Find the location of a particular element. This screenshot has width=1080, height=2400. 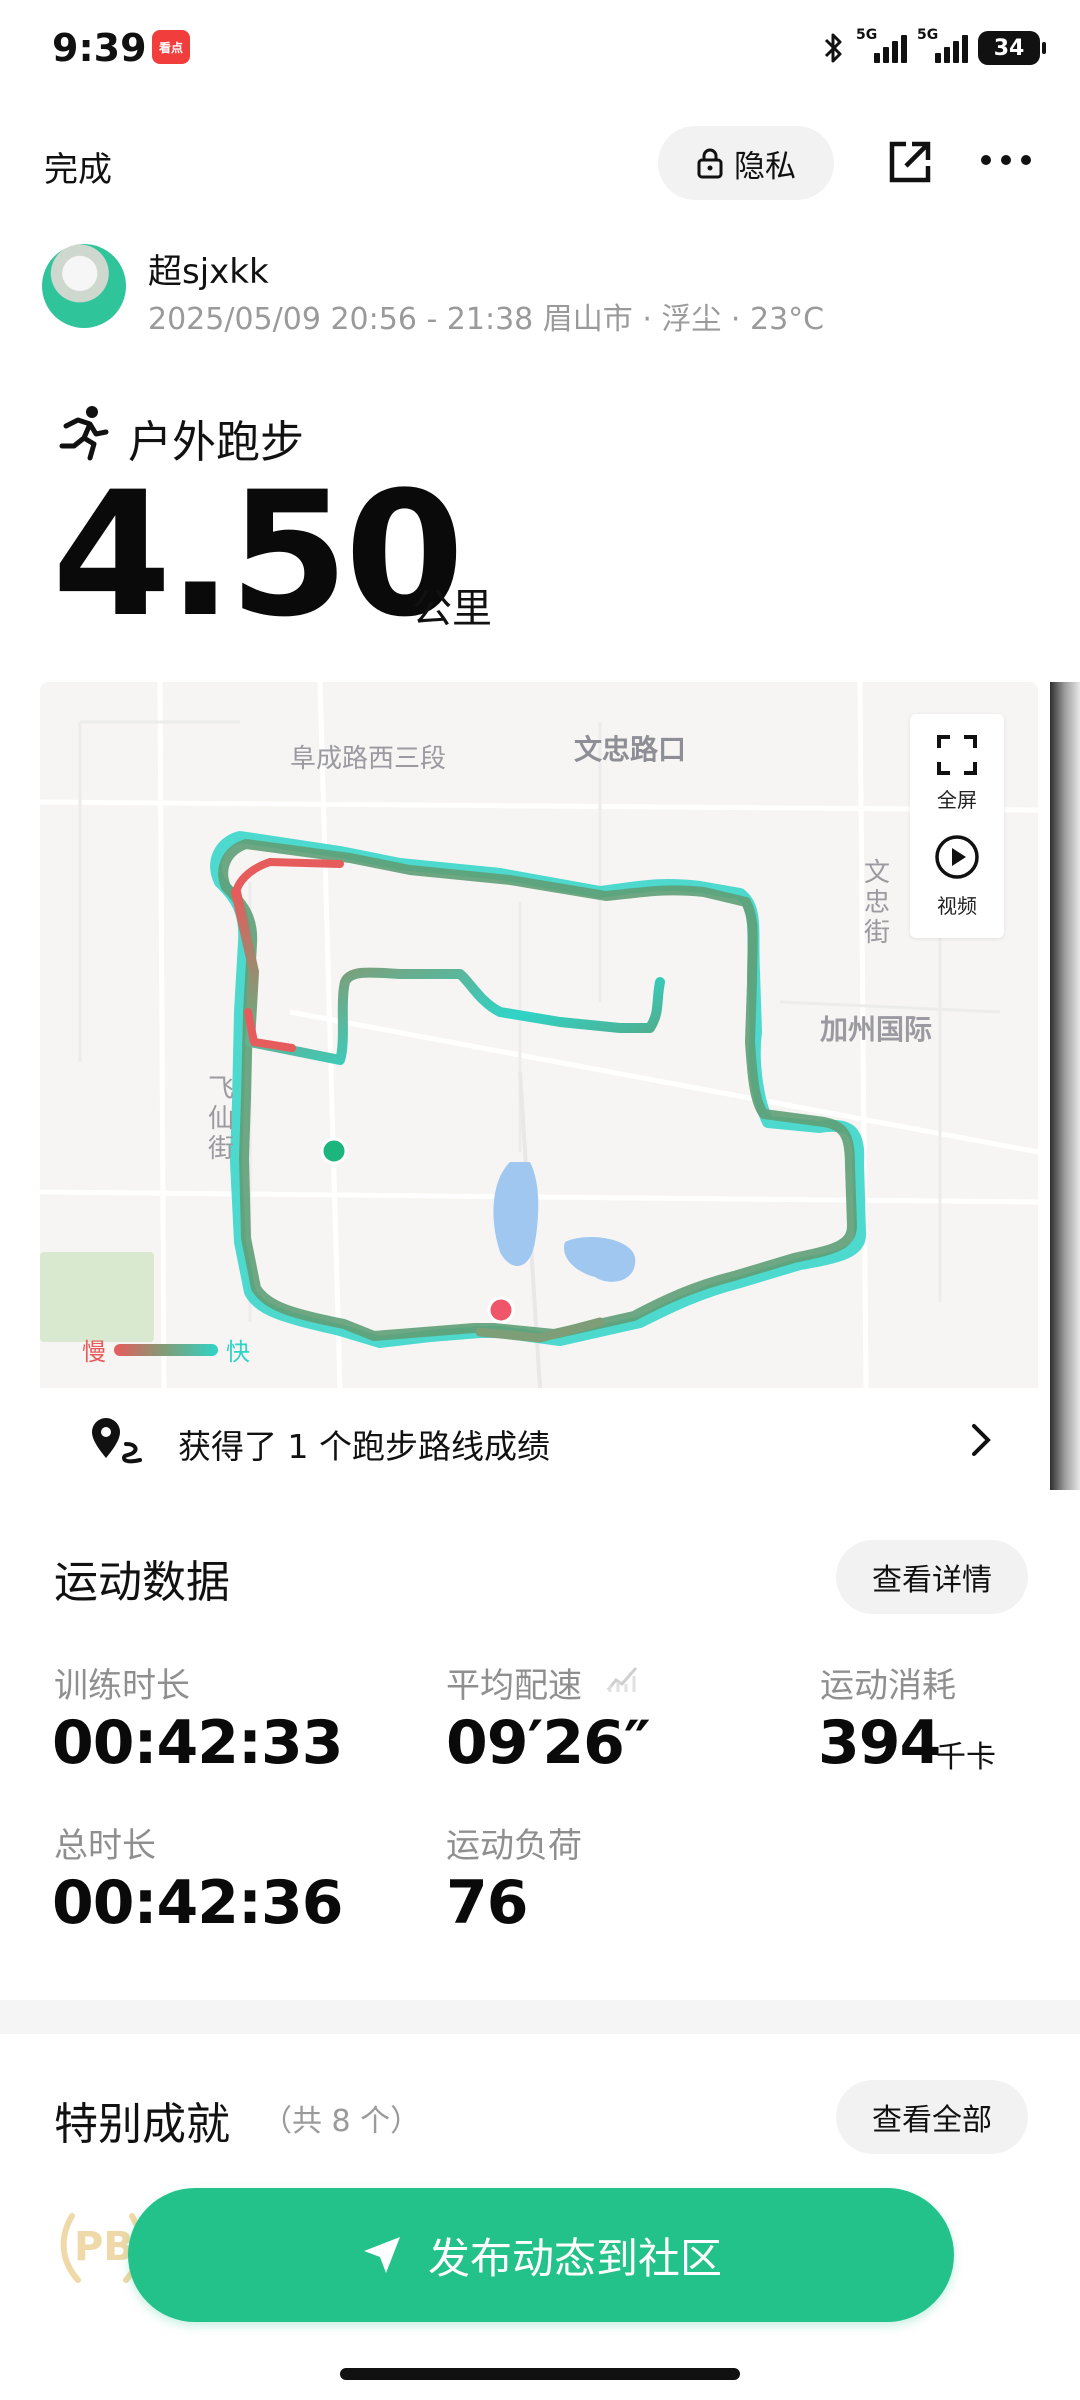

fullscreen-label: 全屏 is located at coordinates (957, 800).